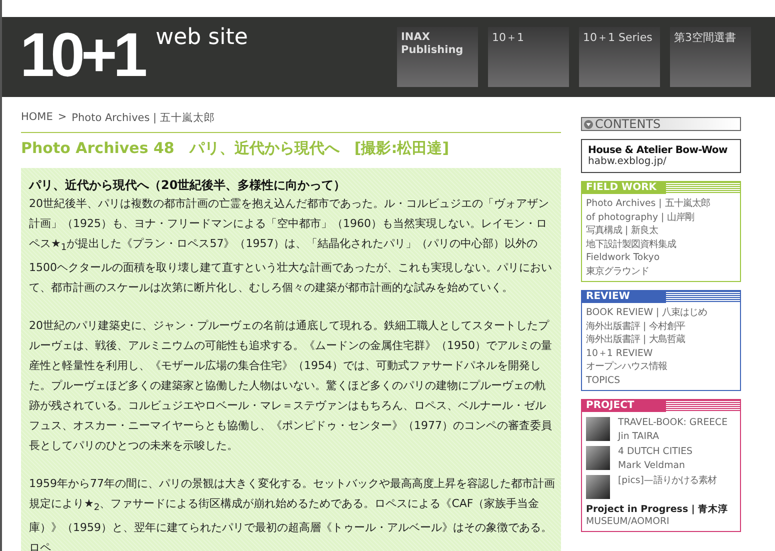 This screenshot has width=775, height=551. Describe the element at coordinates (291, 246) in the screenshot. I see `article-paragraph: 20世紀後半、パリは複数の都市計画の亡霊を抱え込んだ都市であった。ル・コルビュジエの「ヴォアザン計画」（1925）も、ヨナ・フリードマンによる「空中都市」（1960）も当然実現しない。レイモン・ロペス★$_{1}$が提出した《プラン・ロペス57》（1957）は、「結晶化されたパリ」（パリの中心部）以外の1500ヘクタールの面積を取り壊し建て直すという壮大な計画であったが、これも実現しない。パリにおいて、都市計画のスケールは次第に断片化し、むしろ個々の建築が都市計画的な試みを始めていく。` at that location.